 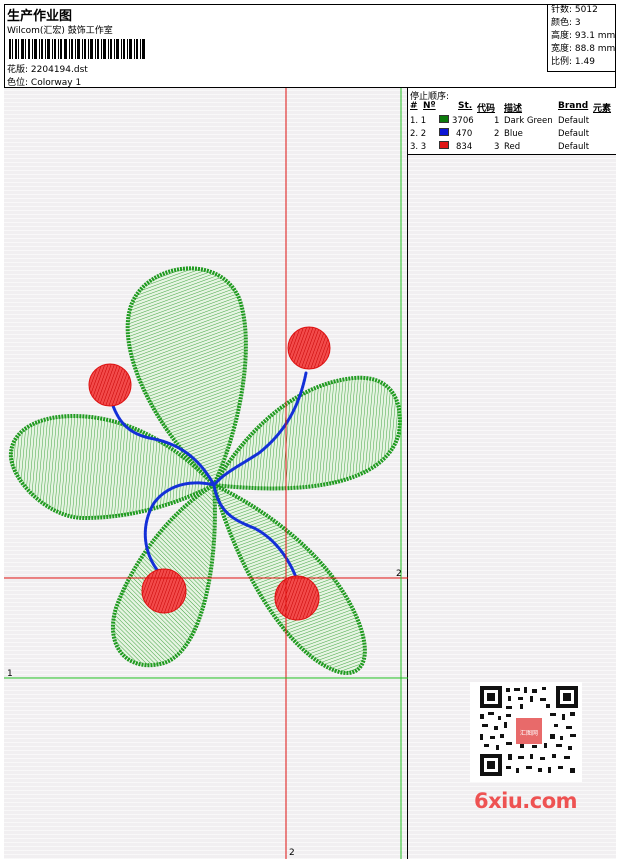 What do you see at coordinates (497, 121) in the screenshot?
I see `row-code: 1` at bounding box center [497, 121].